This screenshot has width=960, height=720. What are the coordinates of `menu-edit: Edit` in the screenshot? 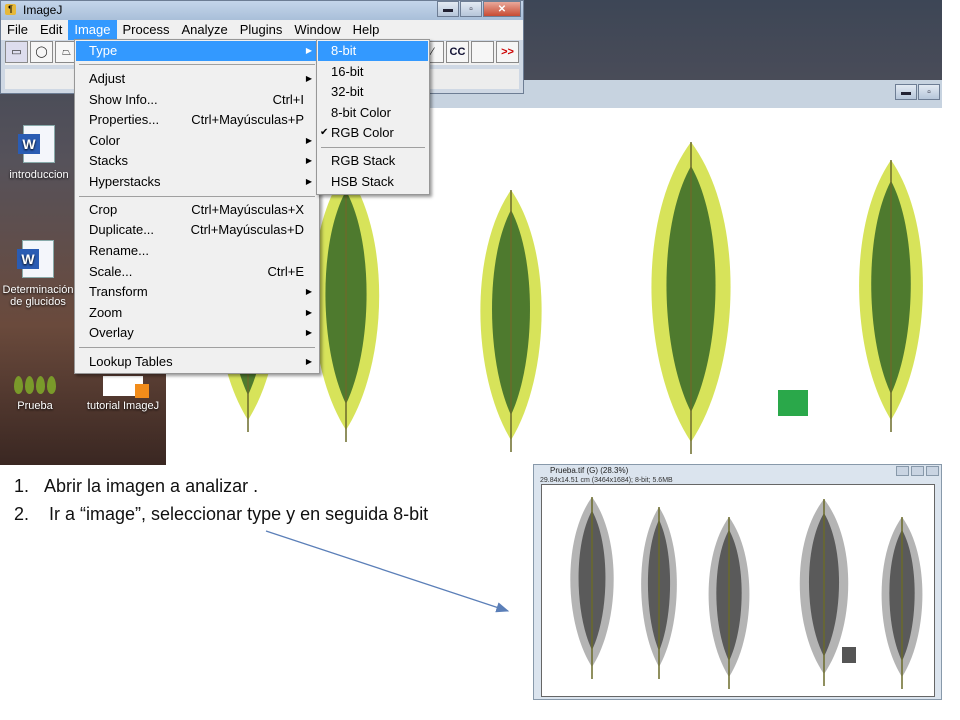 It's located at (51, 30).